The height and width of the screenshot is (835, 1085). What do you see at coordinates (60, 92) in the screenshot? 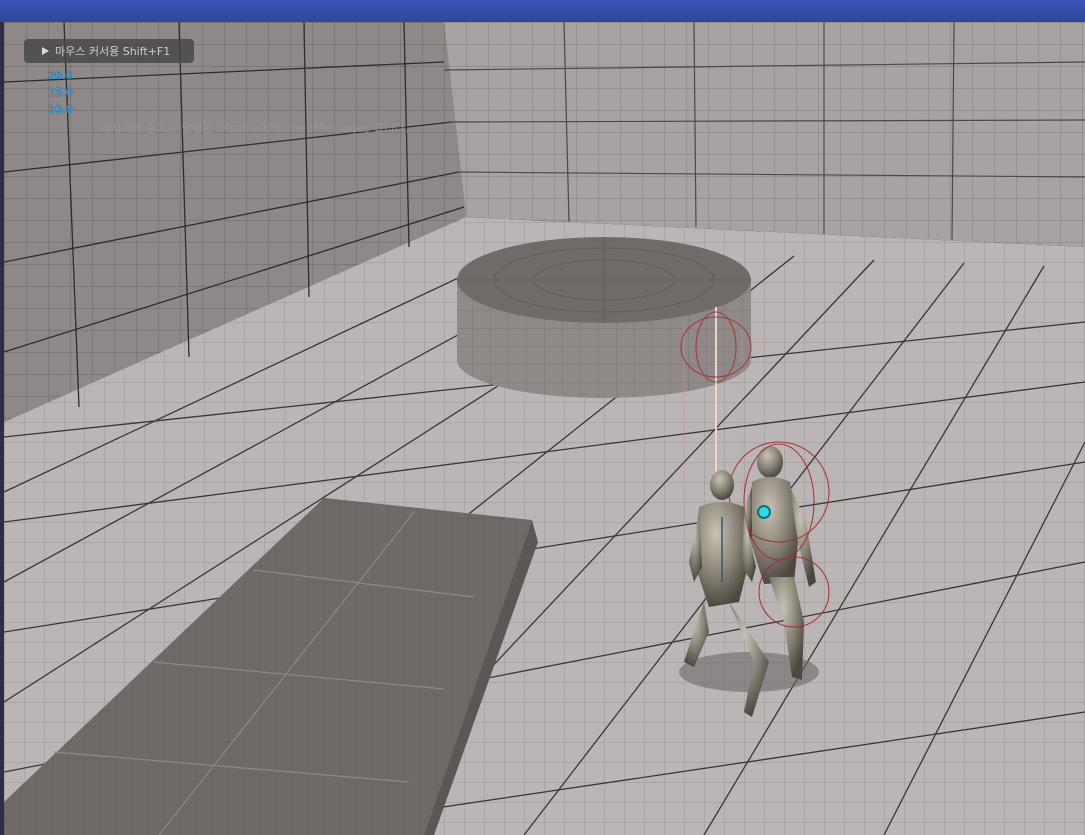
I see `debug-stat-value: 15.0` at bounding box center [60, 92].